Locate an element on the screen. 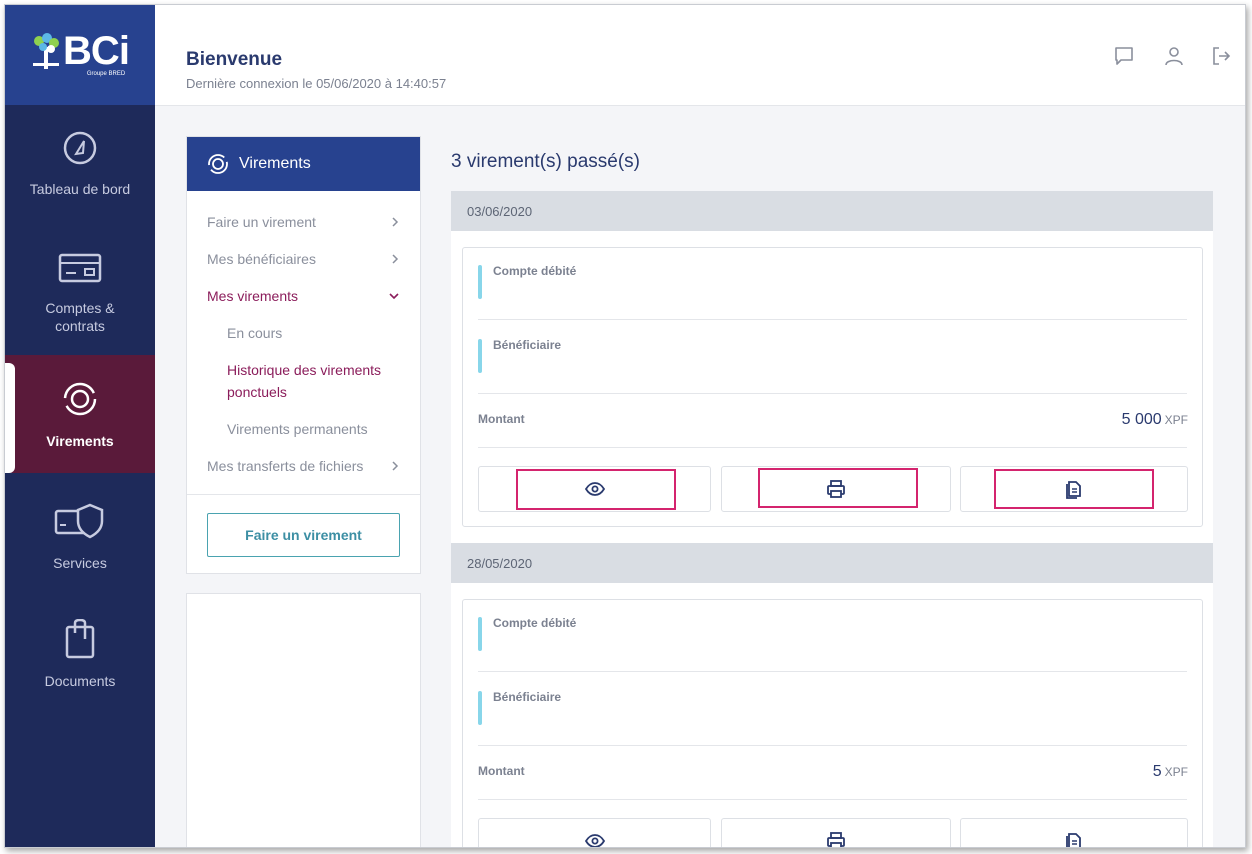  faire-un-virement-button: Faire un virement is located at coordinates (303, 535).